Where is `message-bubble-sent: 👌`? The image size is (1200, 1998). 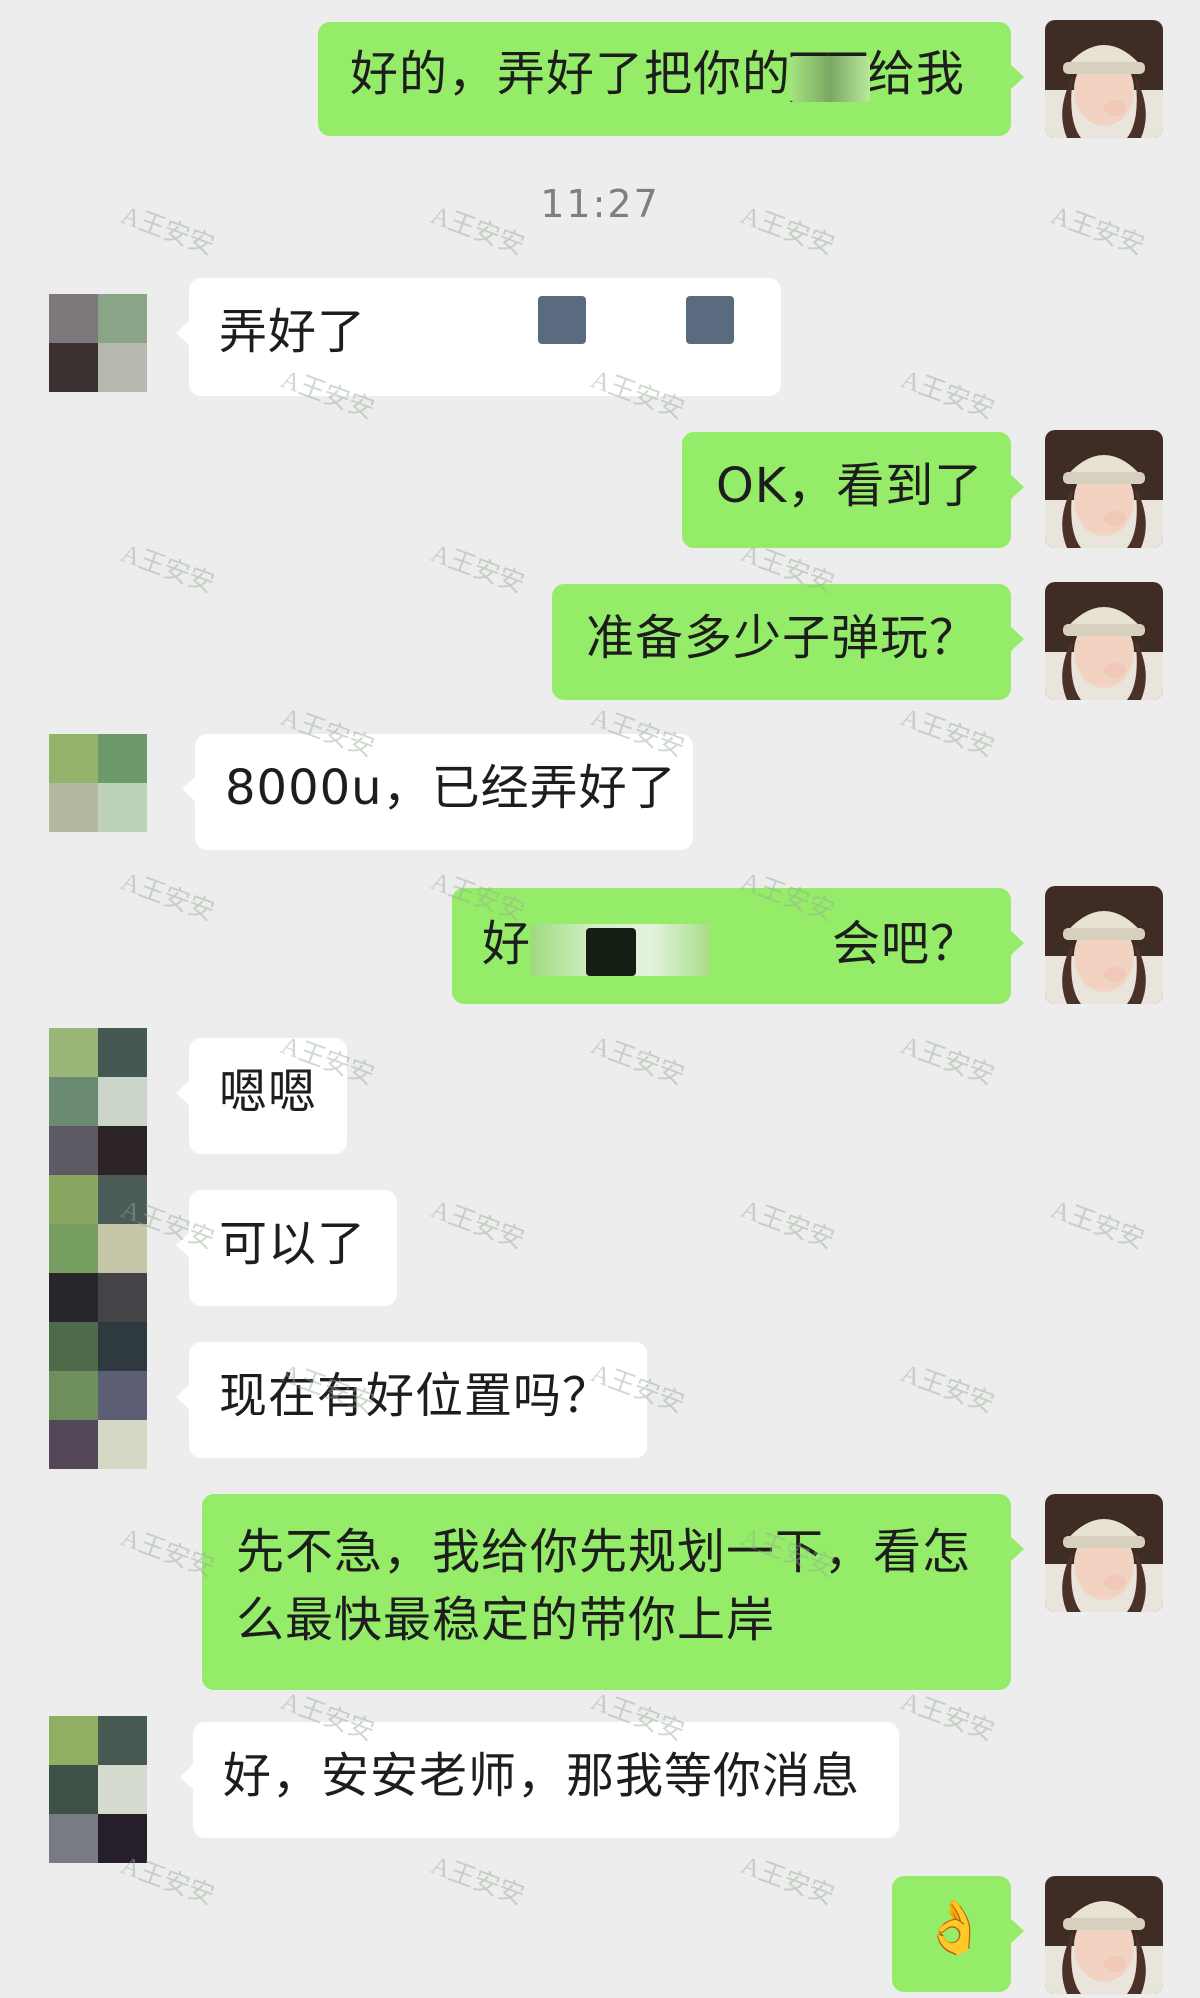
message-bubble-sent: 👌 is located at coordinates (958, 1934).